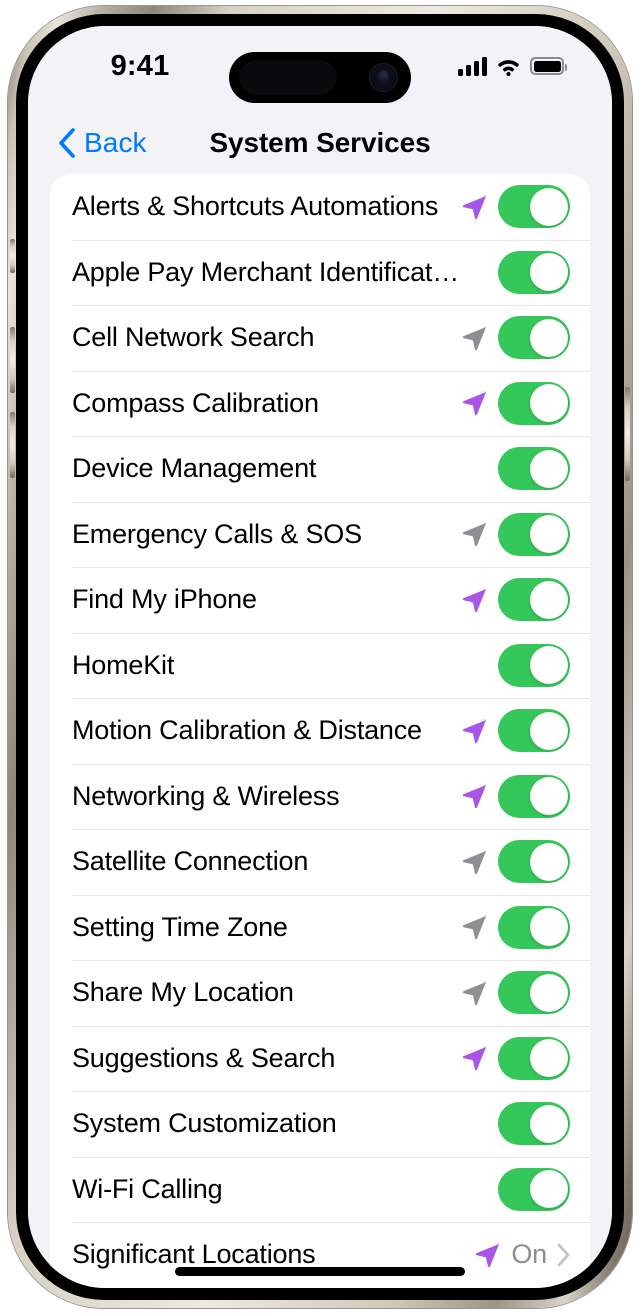 This screenshot has width=640, height=1314. I want to click on table-row: Motion Calibration & Distance, so click(320, 731).